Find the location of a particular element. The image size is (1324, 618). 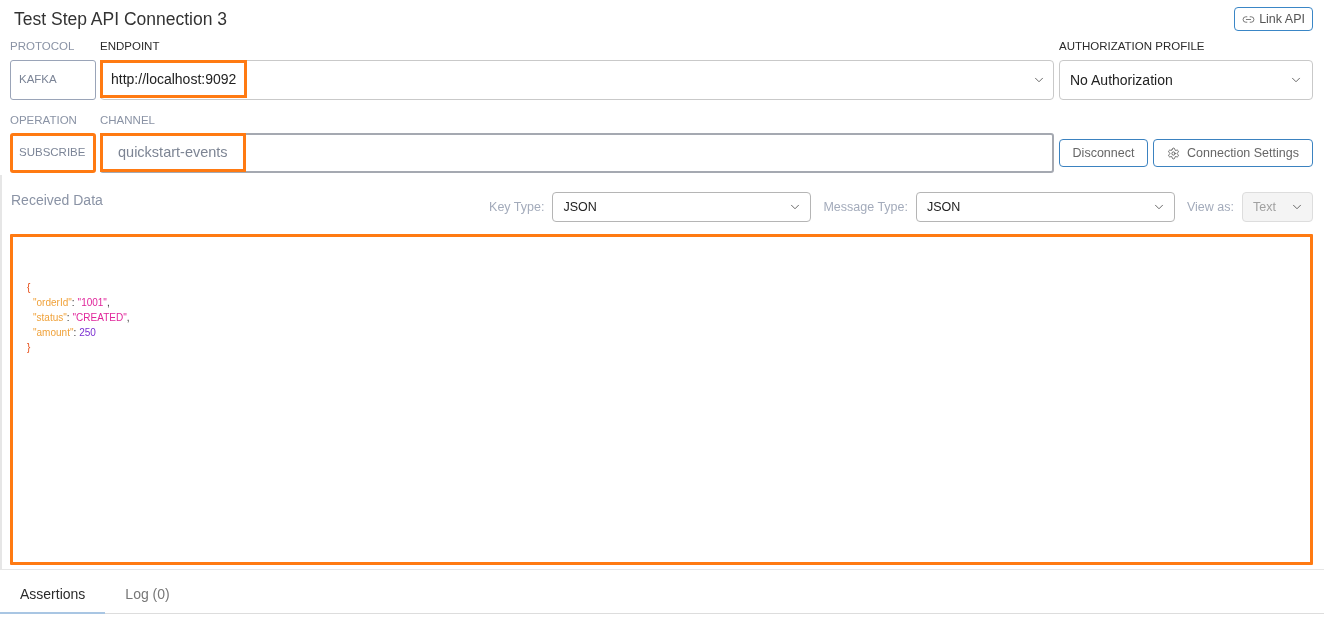

endpoint-select: http://localhost:9092 is located at coordinates (577, 80).